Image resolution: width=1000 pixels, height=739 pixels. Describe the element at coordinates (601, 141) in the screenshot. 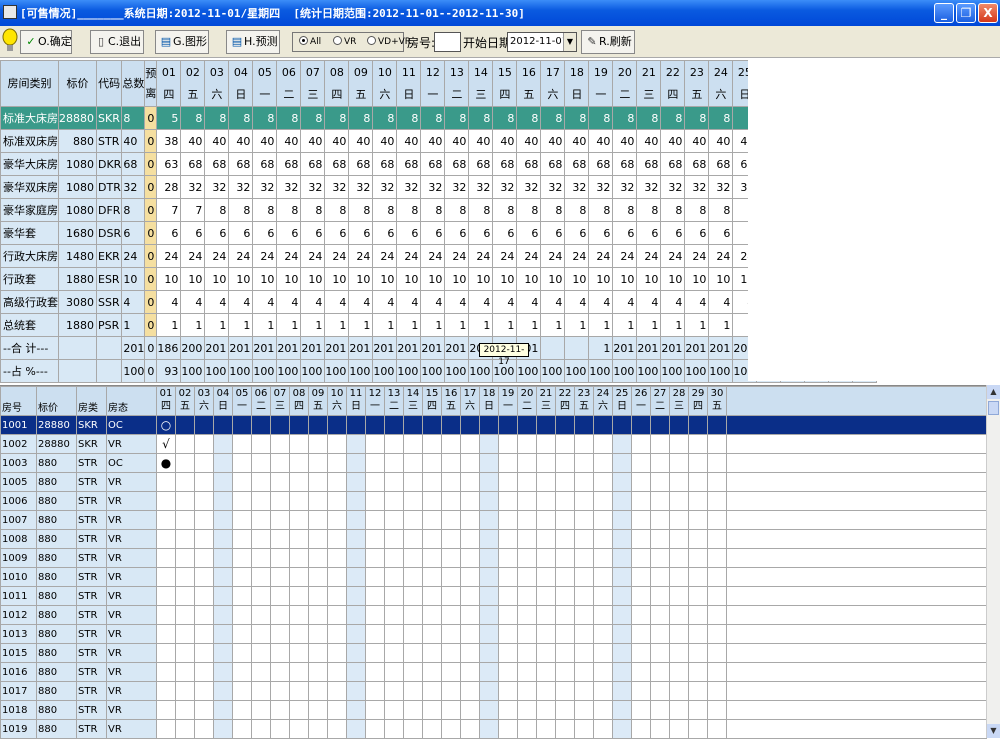

I see `availability-cell: 40` at that location.